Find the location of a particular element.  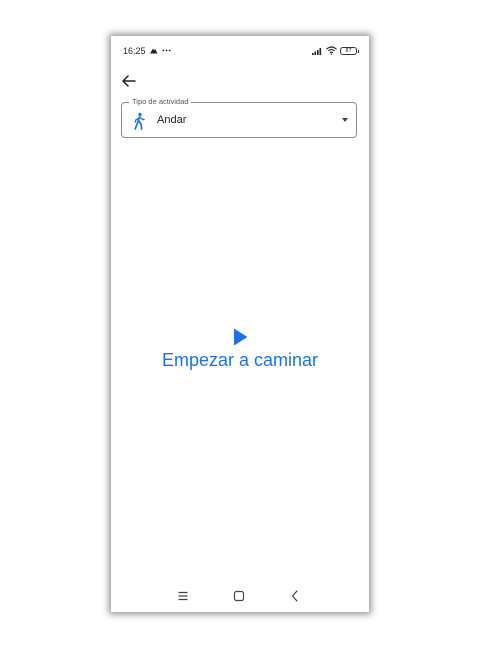

chevron-down-icon is located at coordinates (345, 120).